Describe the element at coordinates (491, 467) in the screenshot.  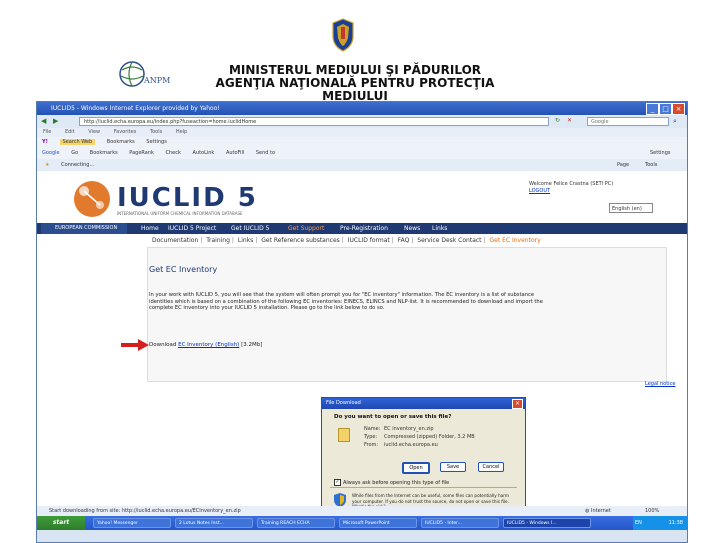
I see `cancel-button: Cancel` at that location.